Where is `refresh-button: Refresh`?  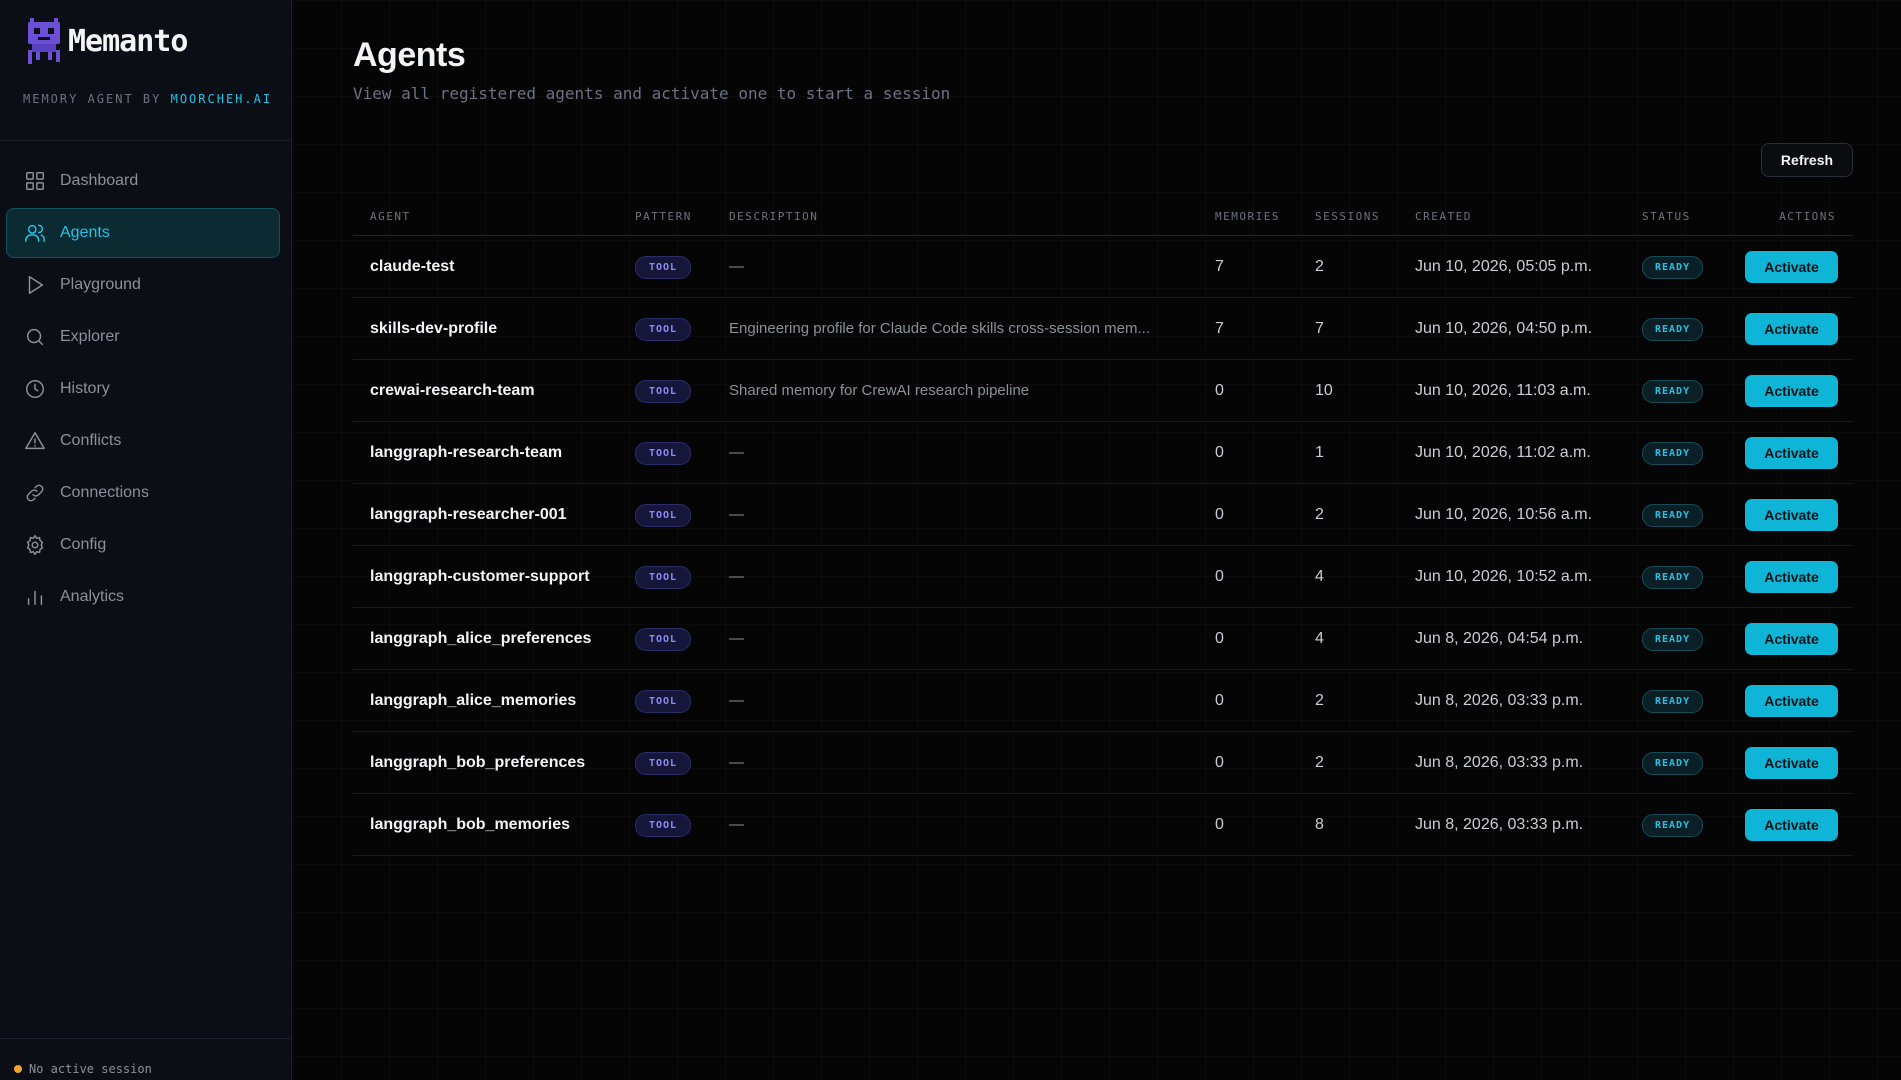
refresh-button: Refresh is located at coordinates (1807, 160).